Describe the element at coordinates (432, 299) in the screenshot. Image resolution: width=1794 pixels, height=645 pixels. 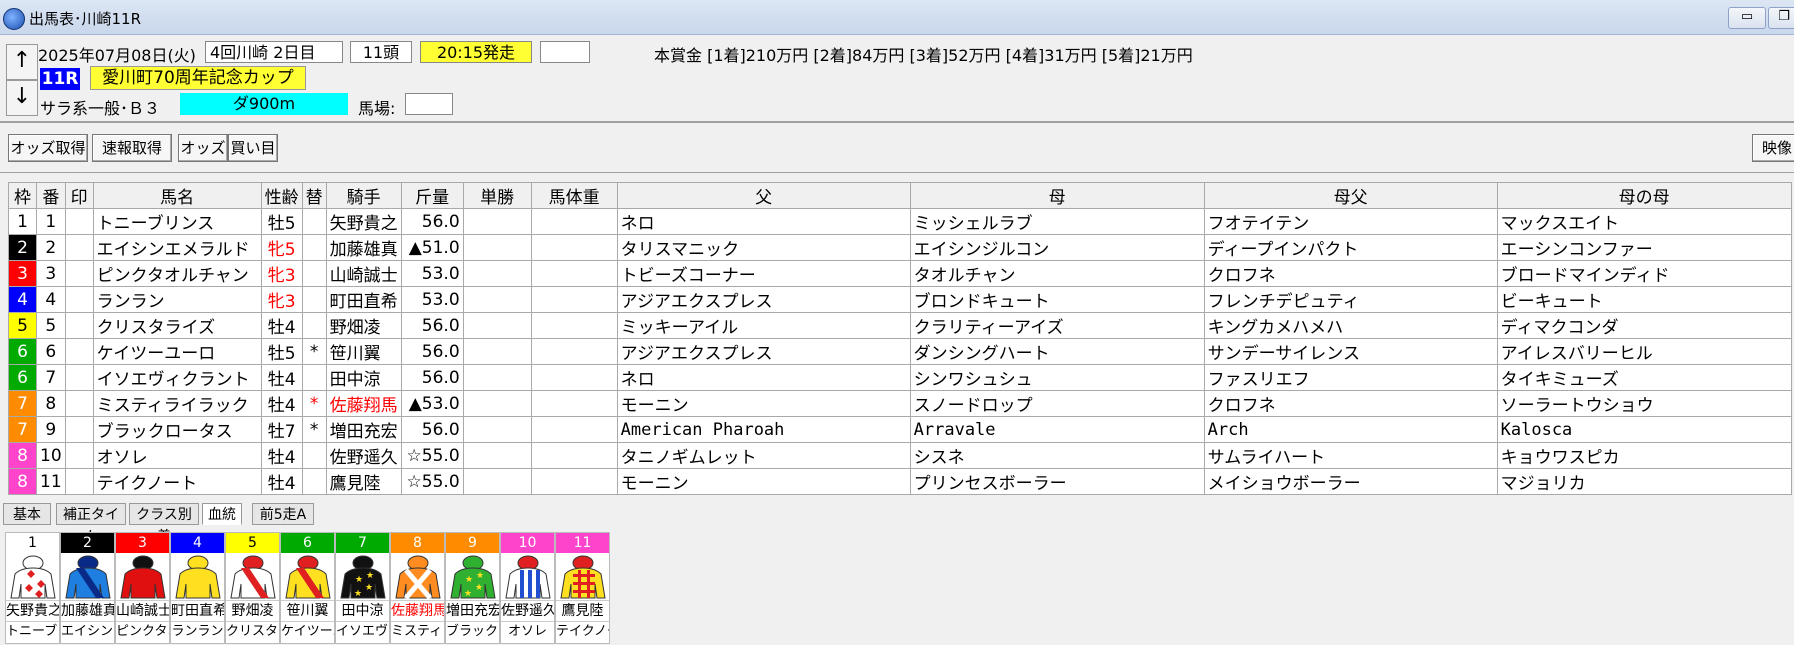
I see `carried-weight: 53.0` at that location.